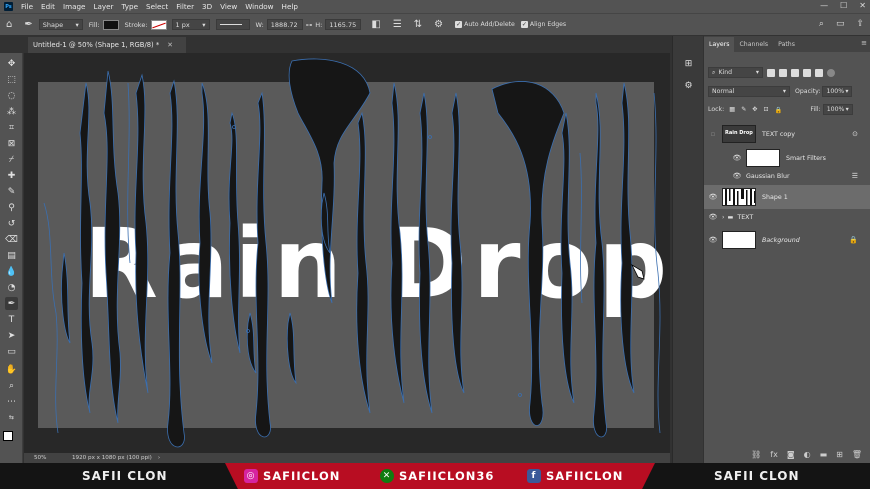  What do you see at coordinates (853, 240) in the screenshot?
I see `lock-icon: 🔒` at bounding box center [853, 240].